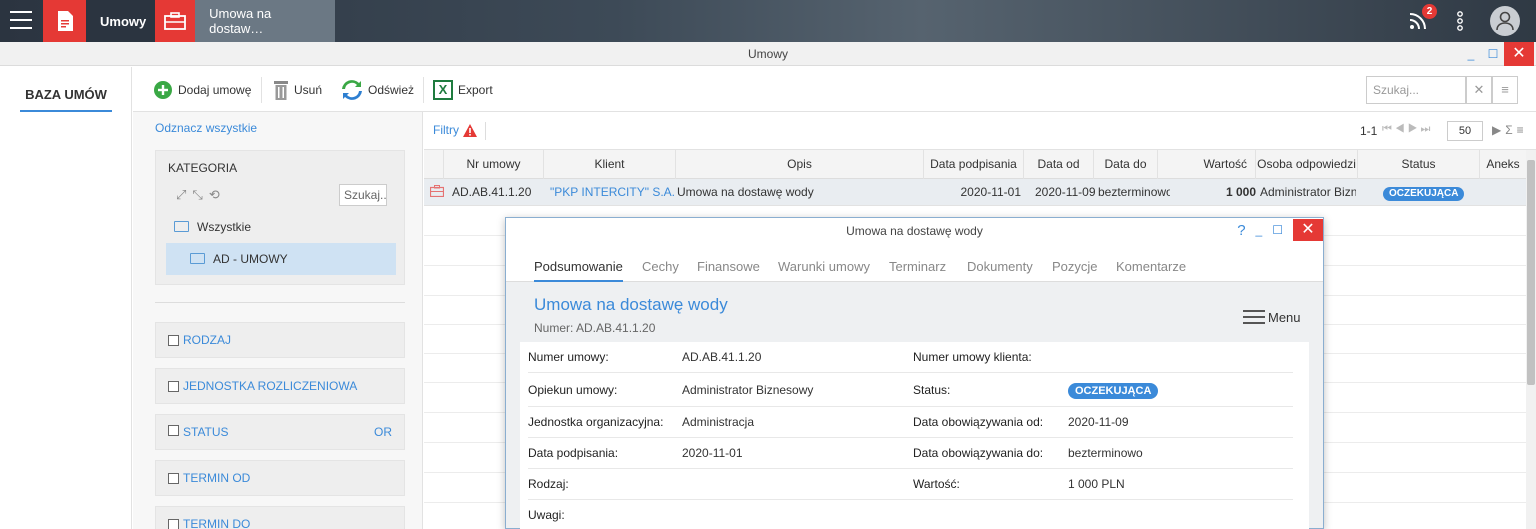  I want to click on filter-status: STATUS OR, so click(280, 432).